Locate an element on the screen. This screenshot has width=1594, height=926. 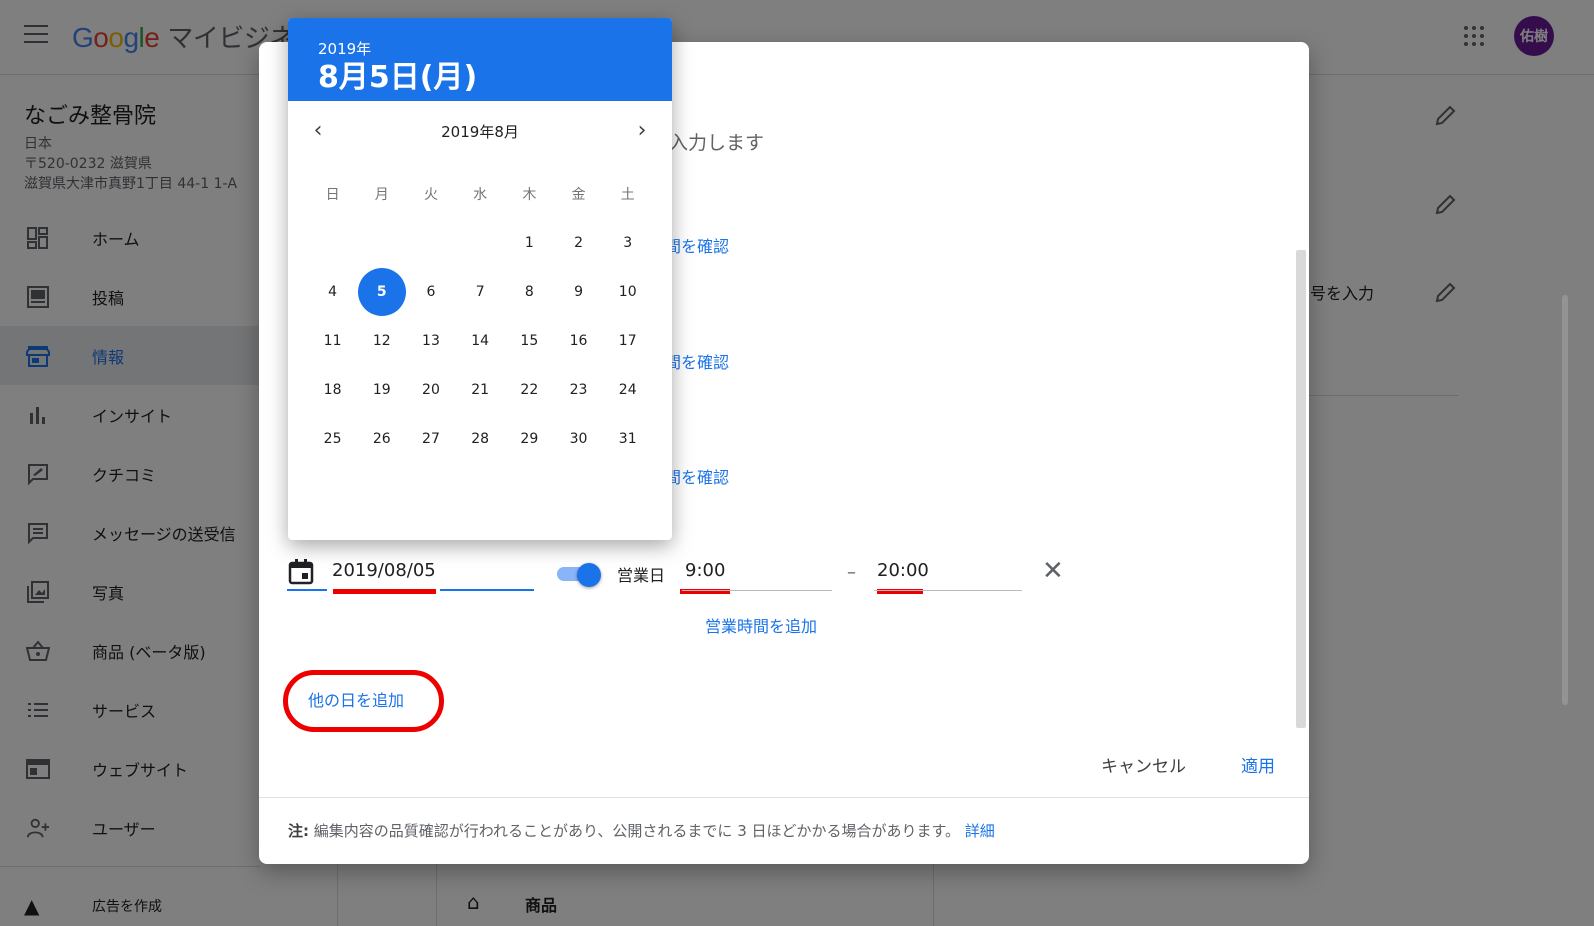
day-cell: 30 is located at coordinates (578, 439).